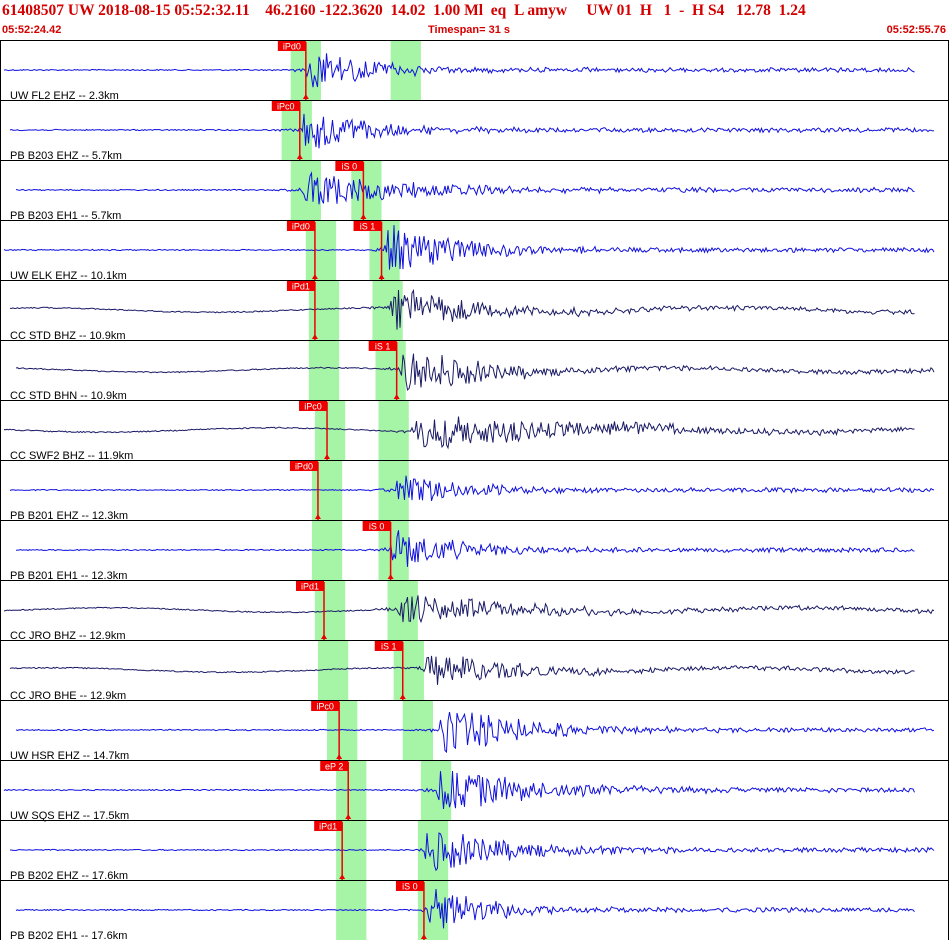  Describe the element at coordinates (334, 767) in the screenshot. I see `pick-label: eP 2` at that location.